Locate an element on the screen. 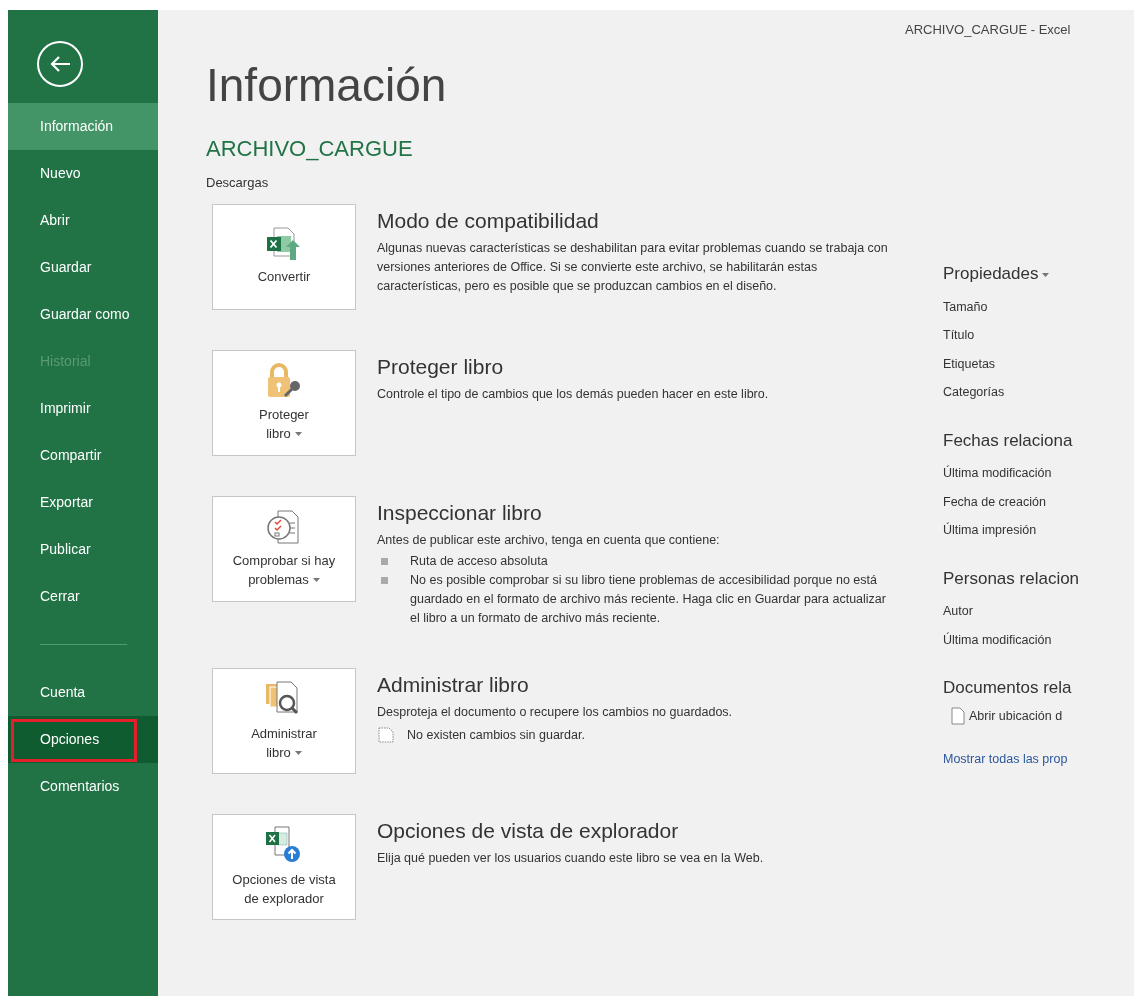 The image size is (1134, 996). sidebar-item: Opciones is located at coordinates (83, 739).